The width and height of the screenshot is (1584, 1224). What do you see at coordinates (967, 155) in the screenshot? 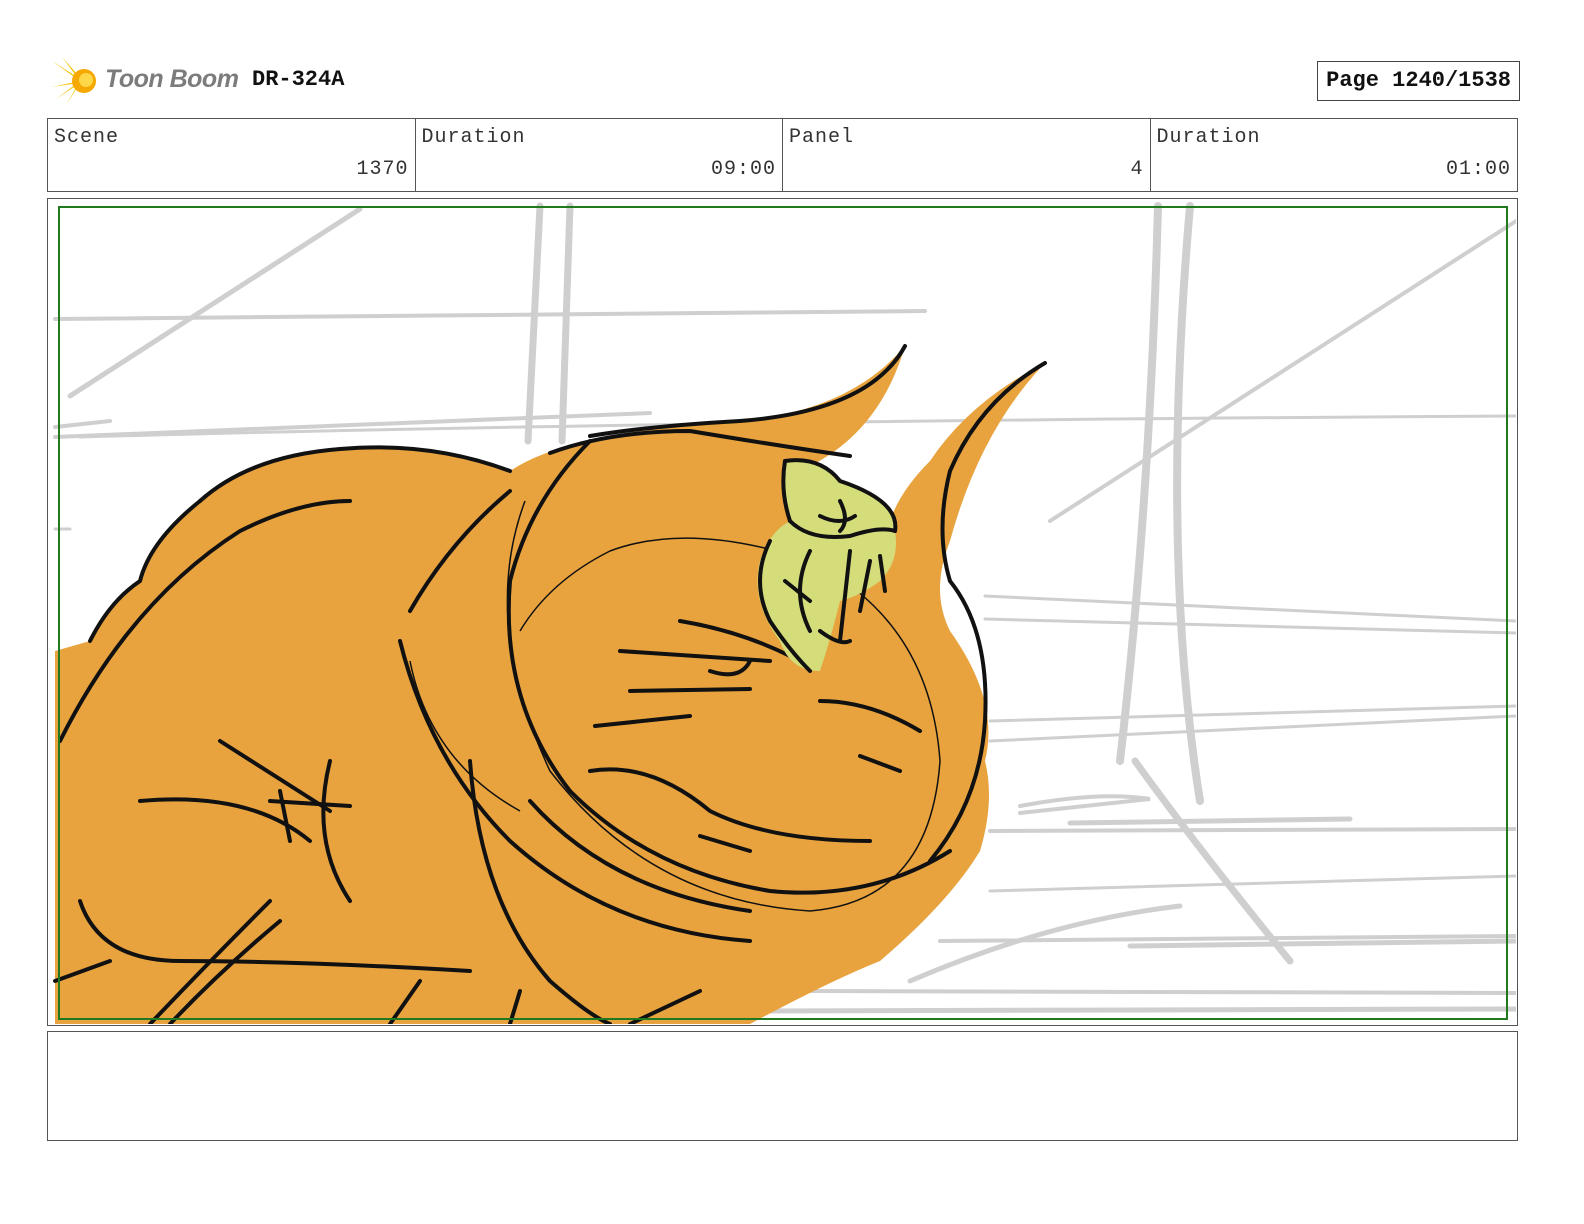
I see `panel-cell: Panel 4` at bounding box center [967, 155].